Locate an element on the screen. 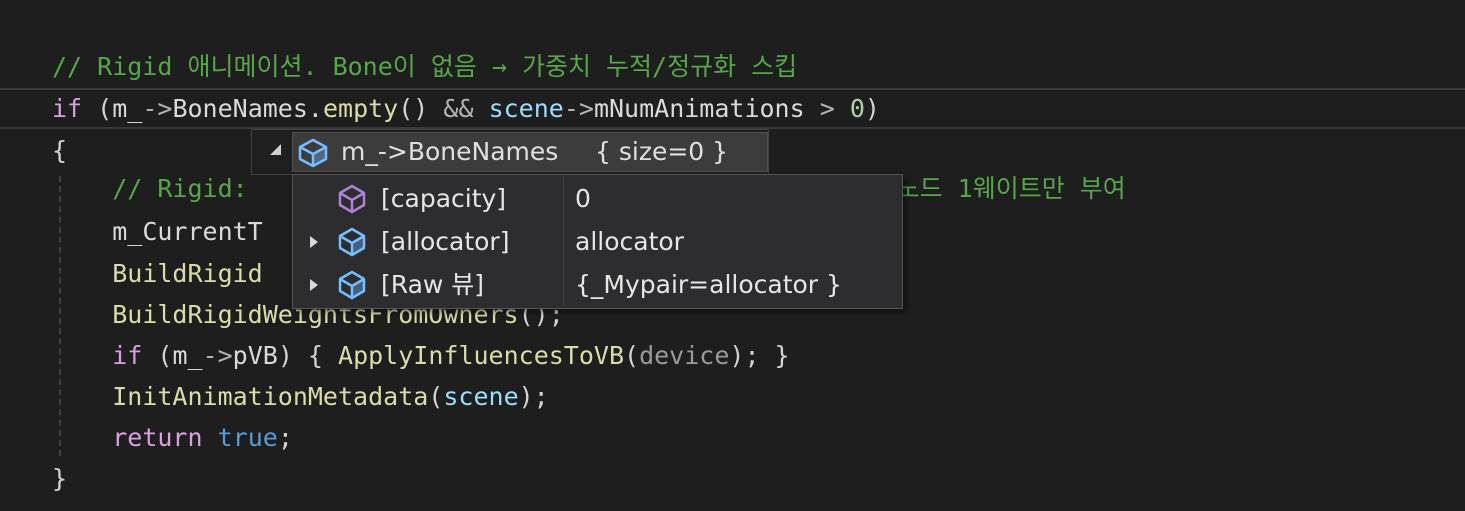 The height and width of the screenshot is (511, 1465). code-line: } is located at coordinates (732, 478).